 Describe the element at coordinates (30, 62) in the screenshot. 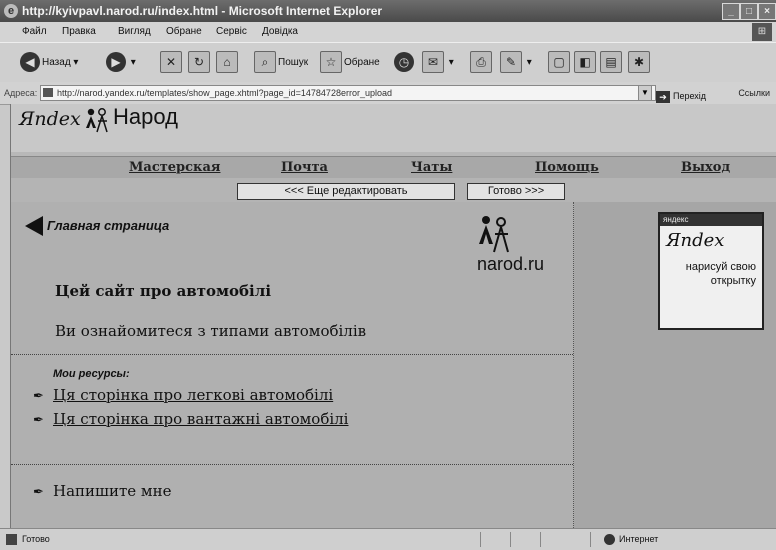

I see `back-arrow-icon: ◀` at that location.